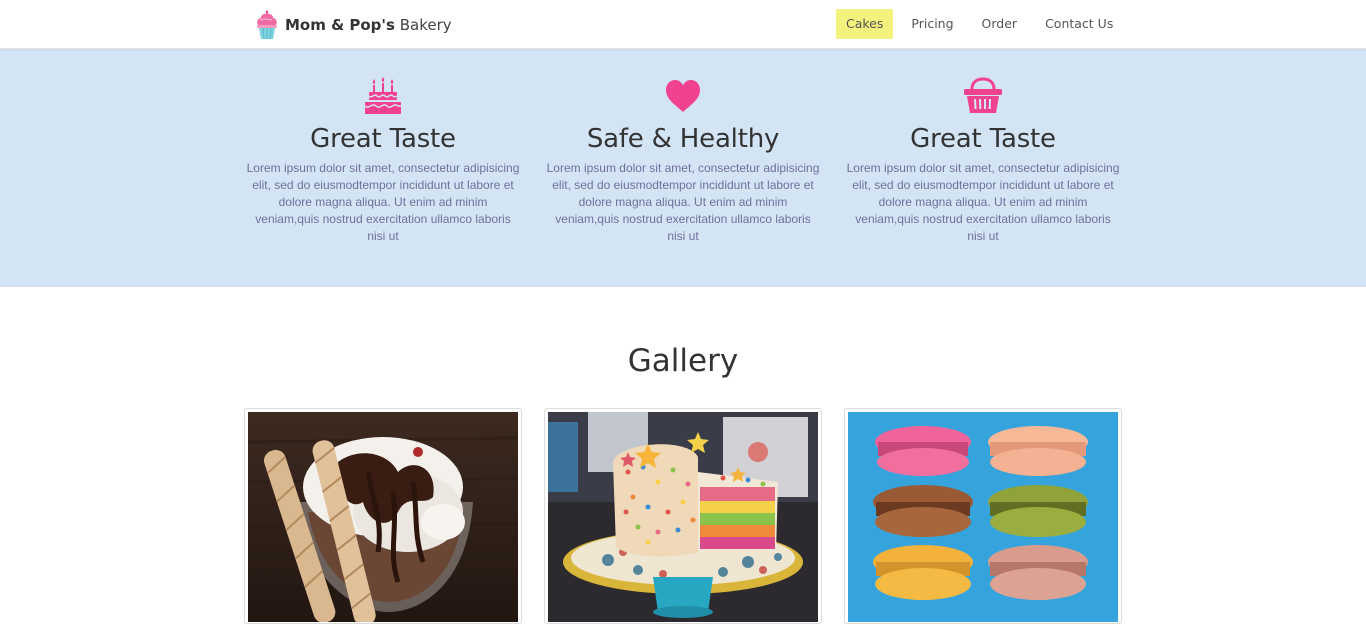 The width and height of the screenshot is (1366, 626). Describe the element at coordinates (340, 25) in the screenshot. I see `brand-name-strong: Mom & Pop's` at that location.